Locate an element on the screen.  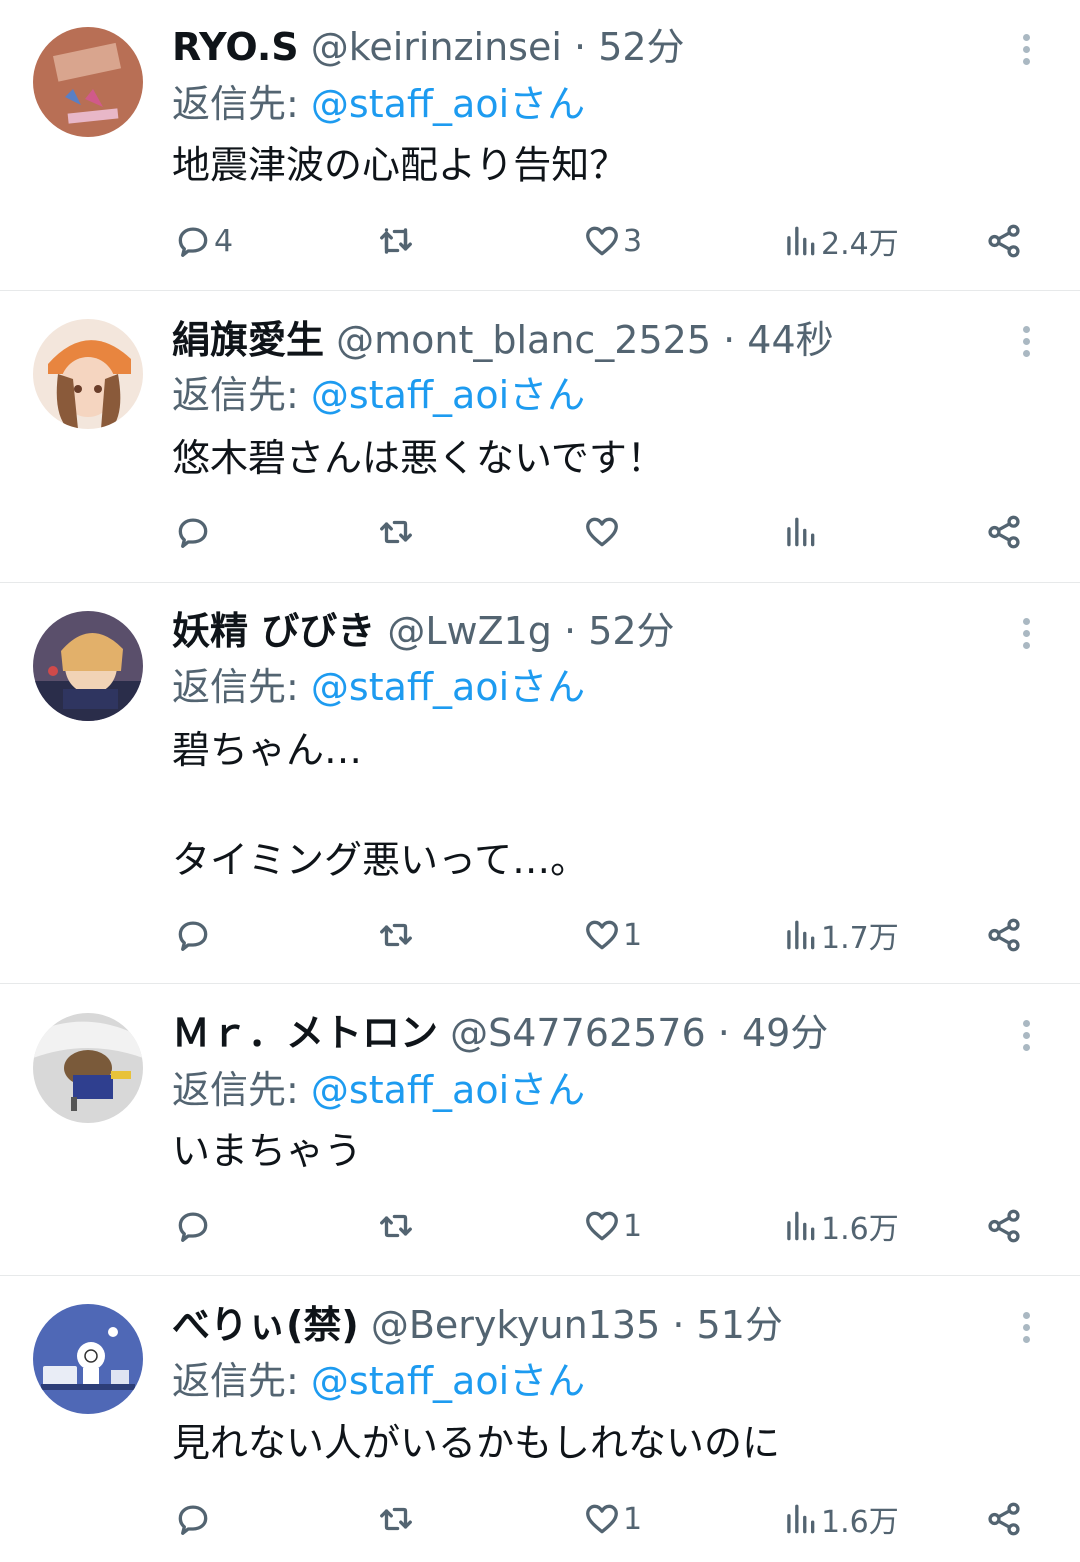
like-button is located at coordinates (603, 532).